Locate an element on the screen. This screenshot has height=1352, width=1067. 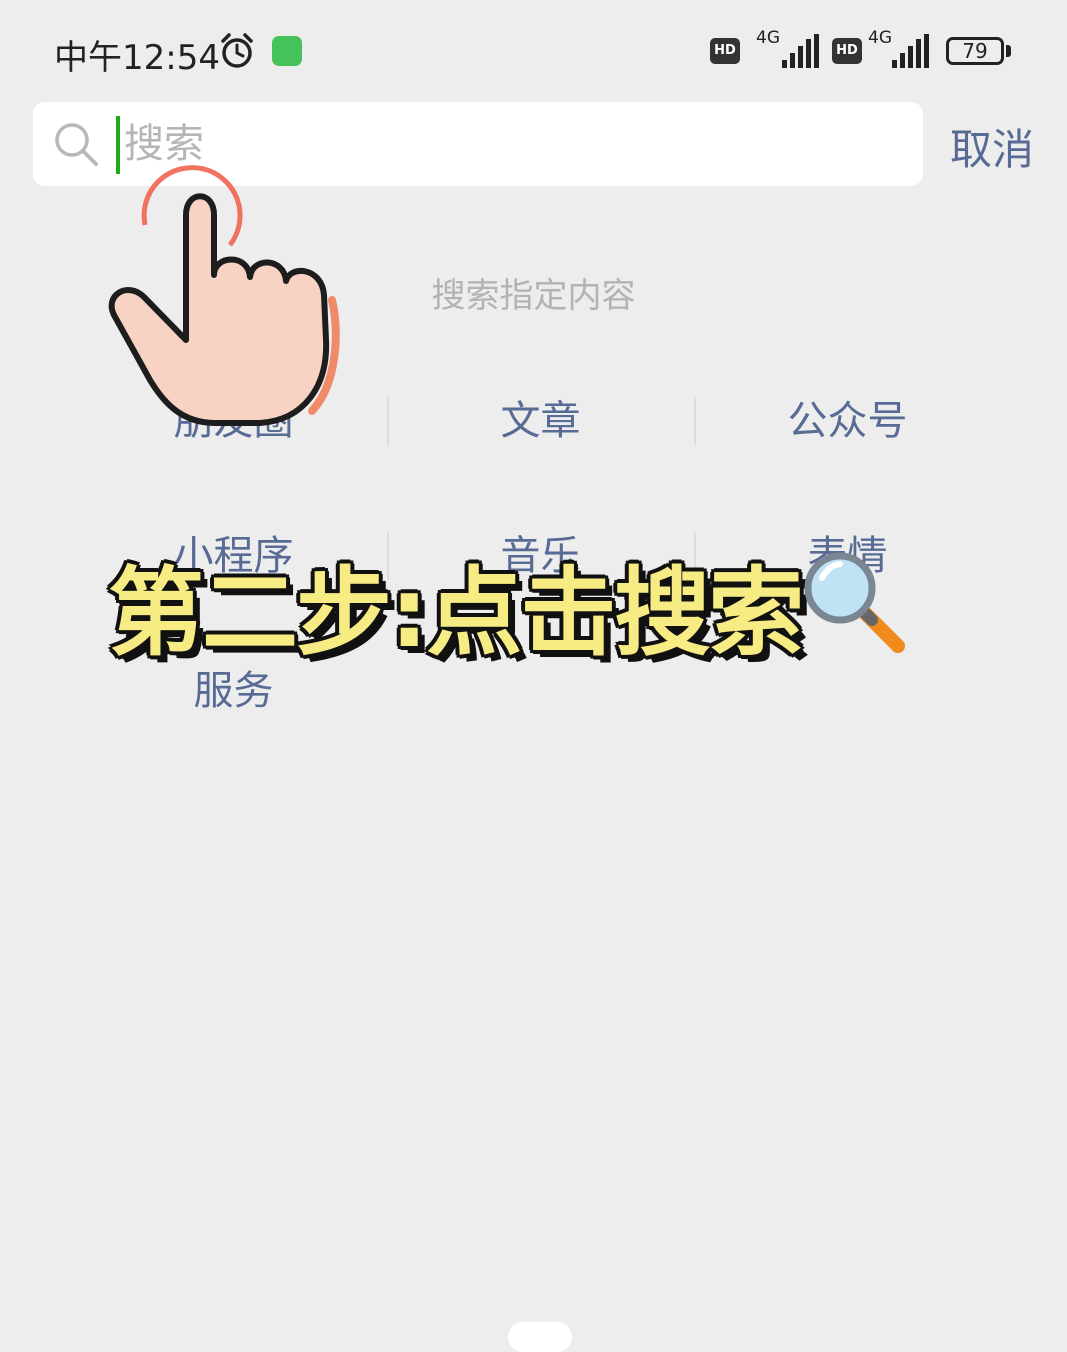
battery-level: 79 is located at coordinates (975, 51).